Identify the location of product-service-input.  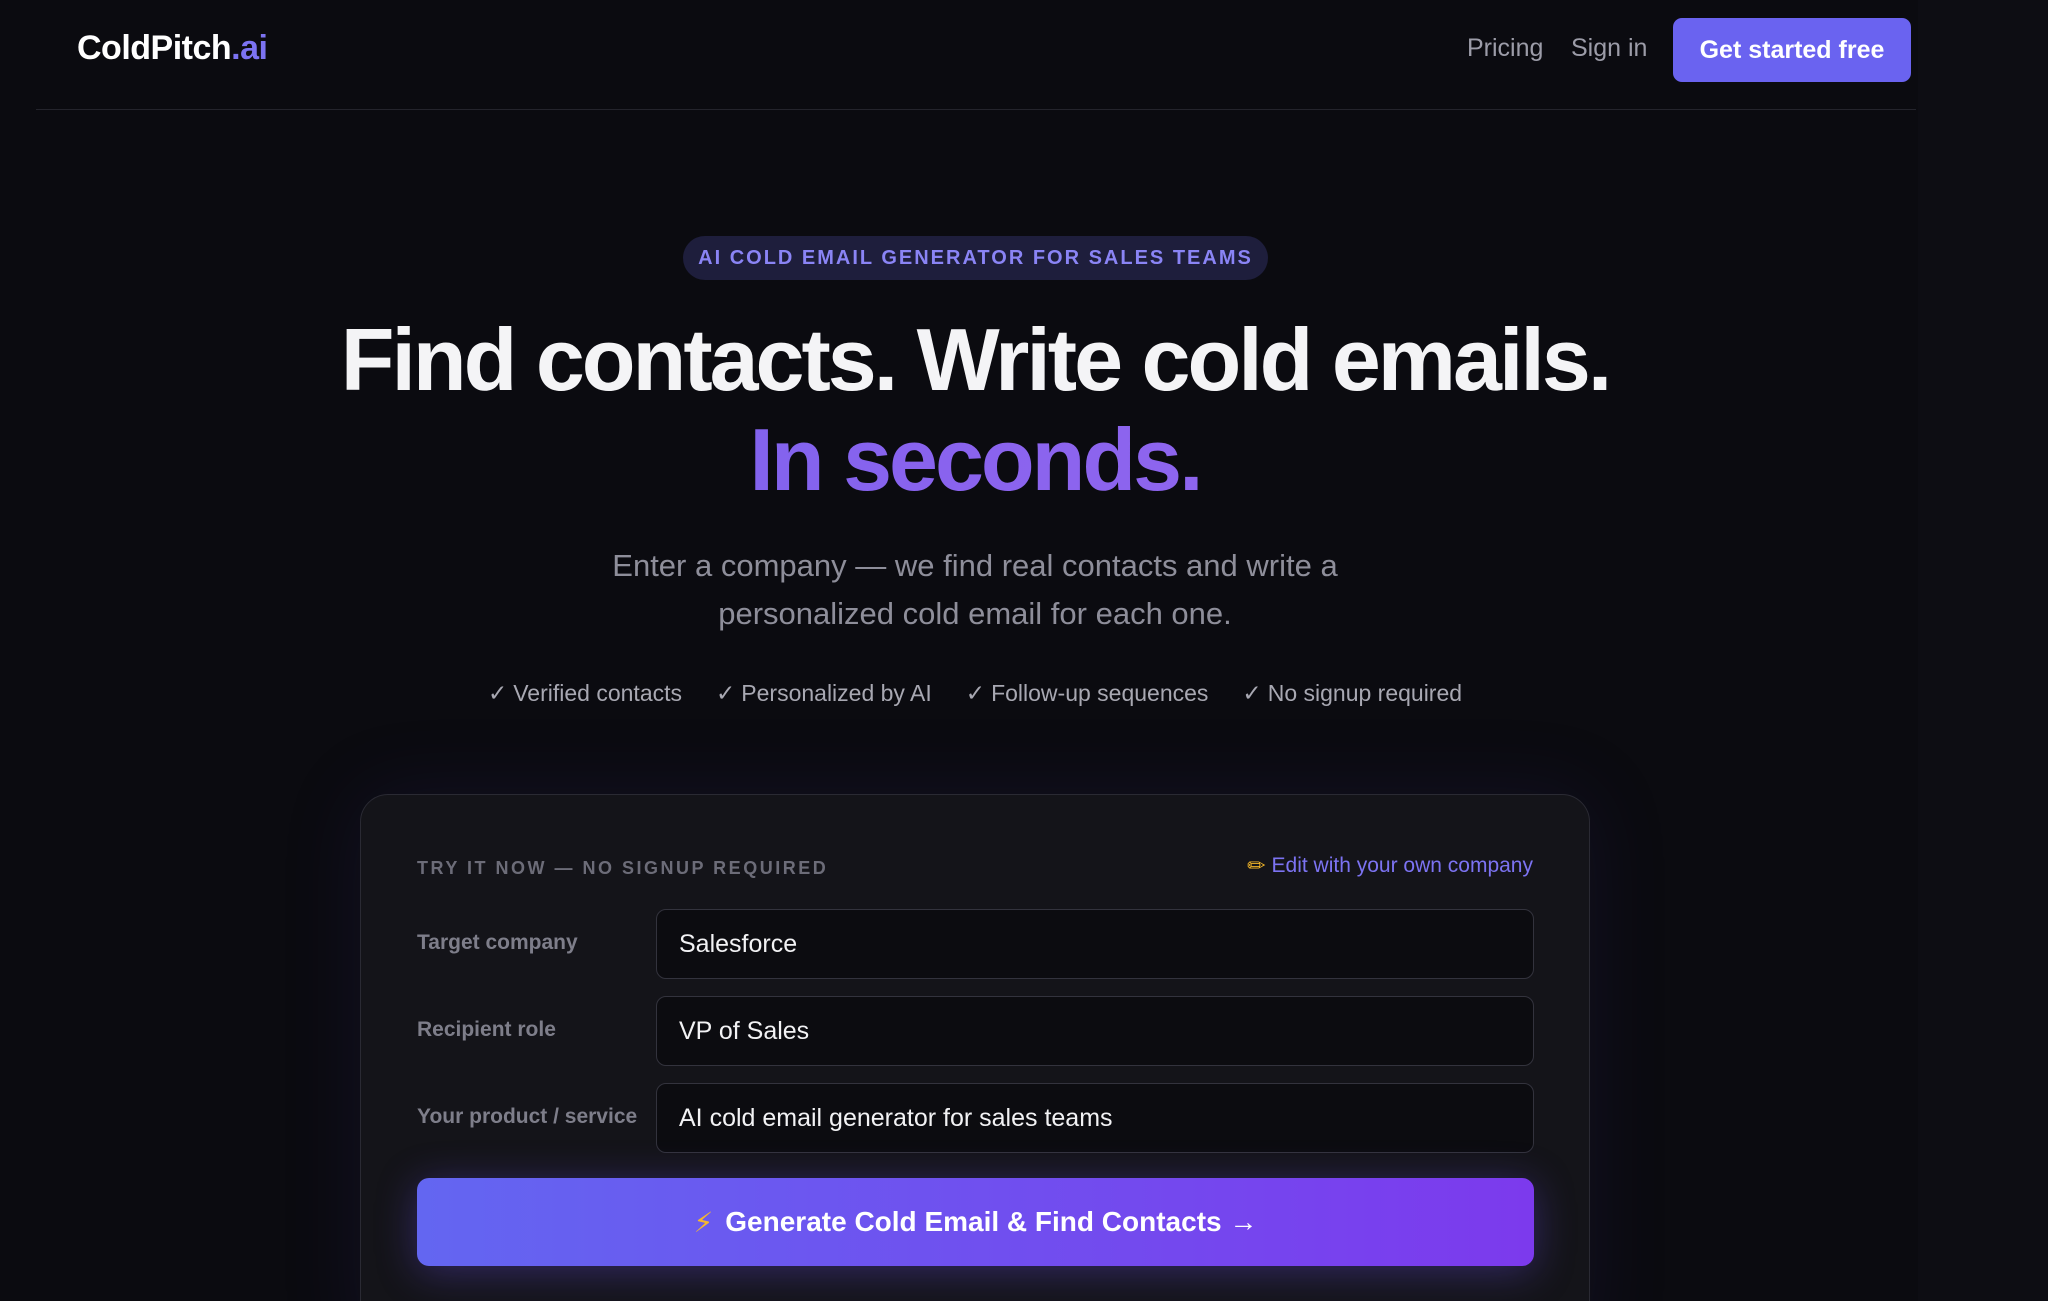
(1095, 1118).